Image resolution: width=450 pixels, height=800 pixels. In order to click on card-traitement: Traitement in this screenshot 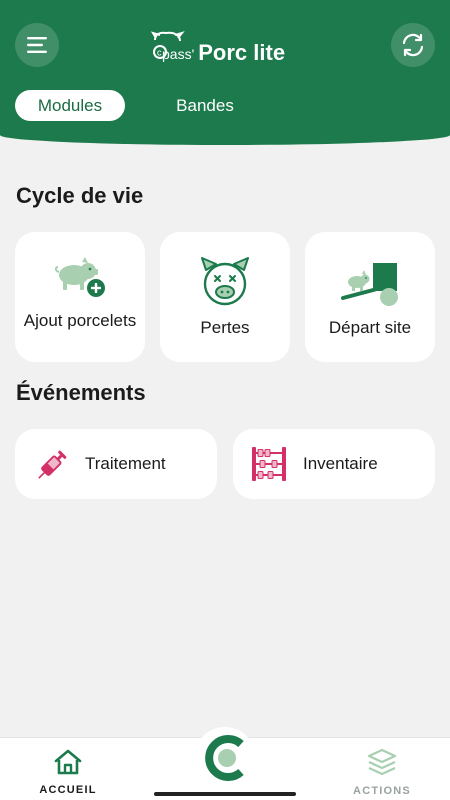, I will do `click(116, 464)`.